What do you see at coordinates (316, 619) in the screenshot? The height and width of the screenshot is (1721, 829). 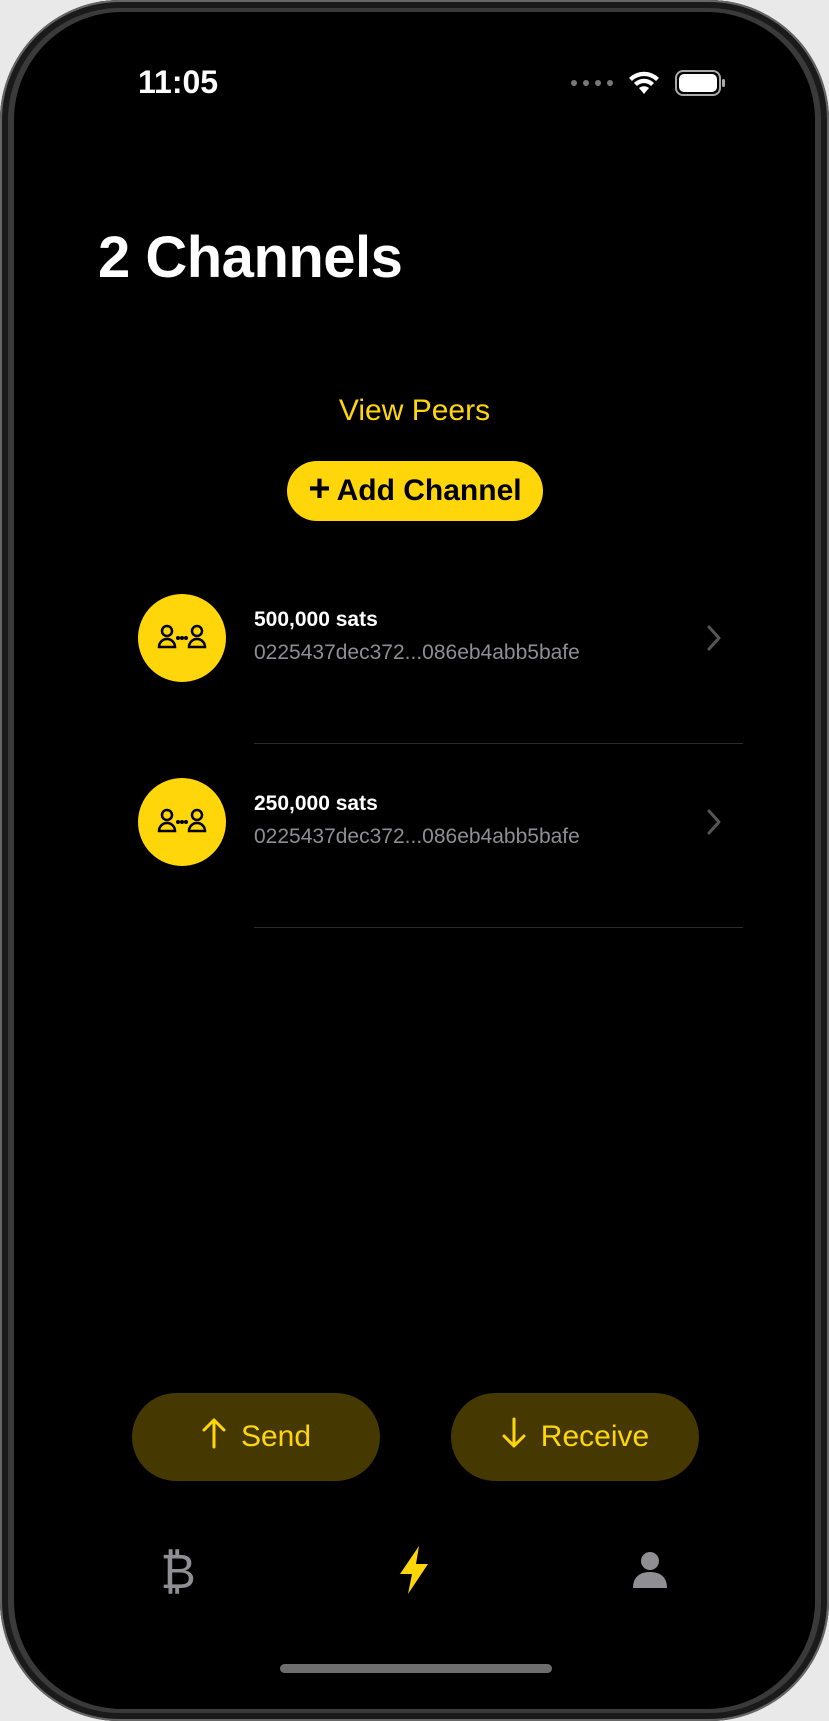 I see `channel-amount: 500,000 sats` at bounding box center [316, 619].